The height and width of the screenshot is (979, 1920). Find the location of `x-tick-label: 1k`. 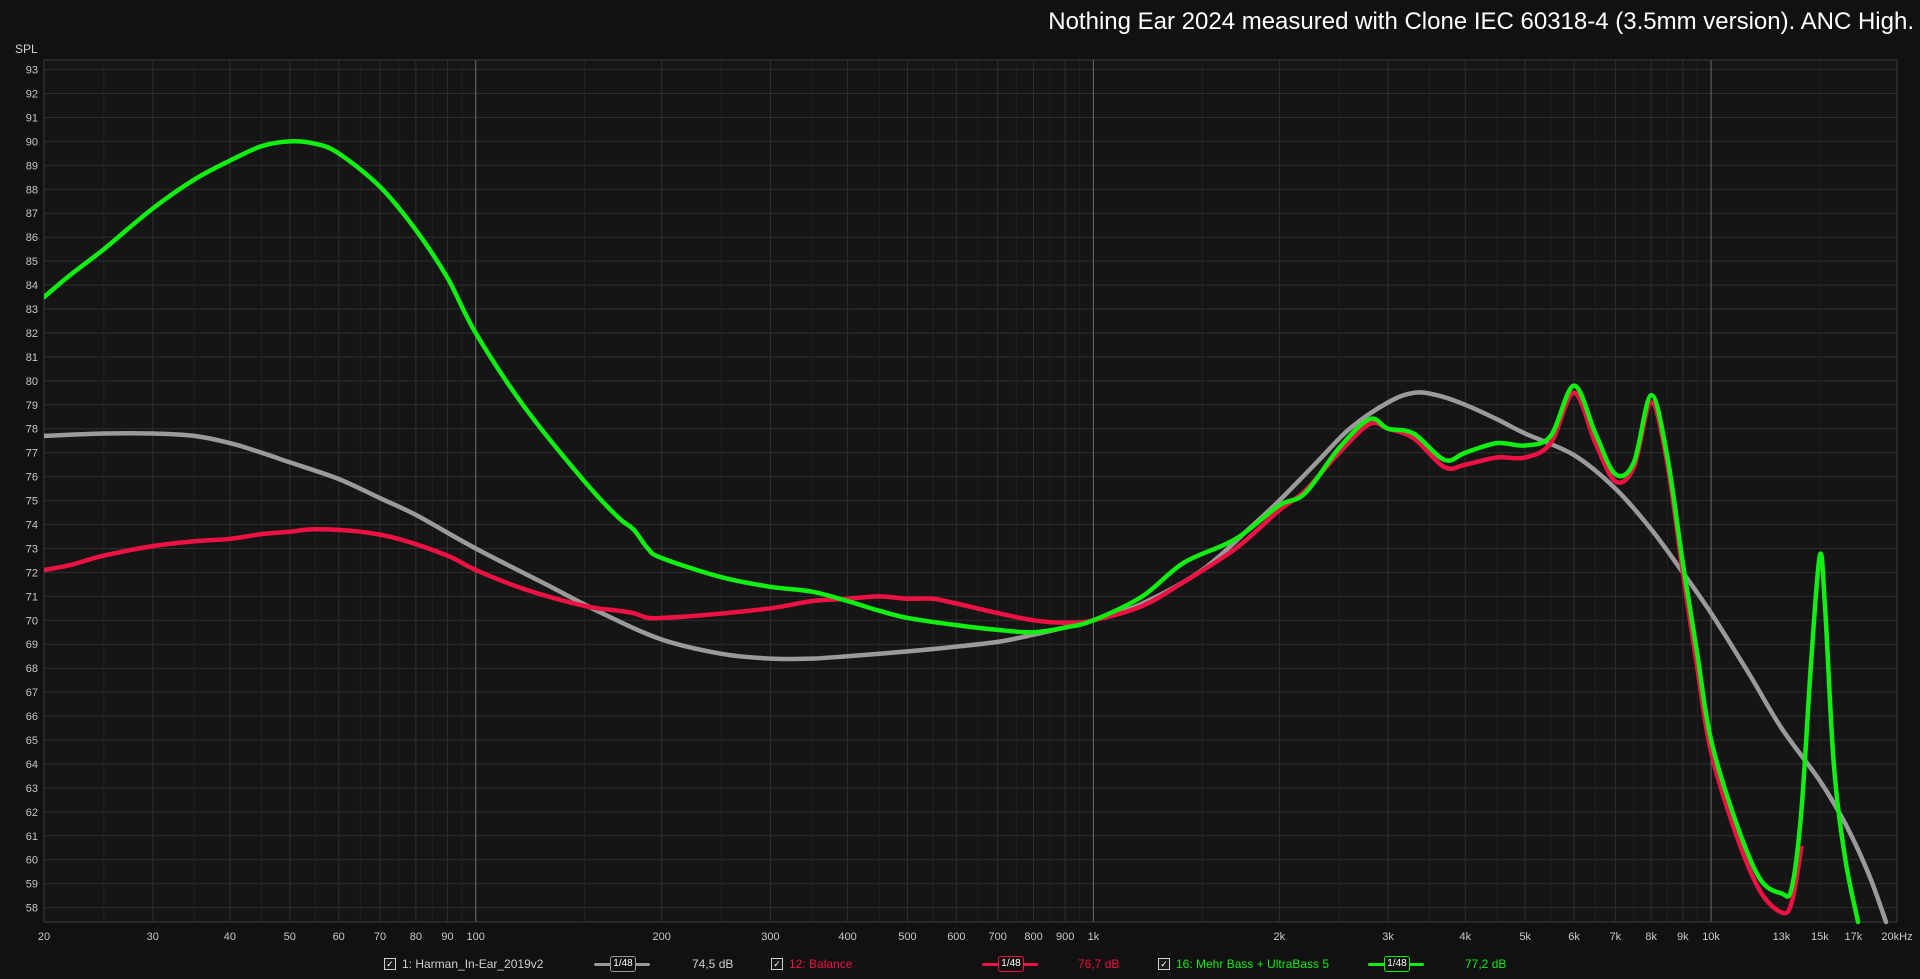

x-tick-label: 1k is located at coordinates (1094, 937).